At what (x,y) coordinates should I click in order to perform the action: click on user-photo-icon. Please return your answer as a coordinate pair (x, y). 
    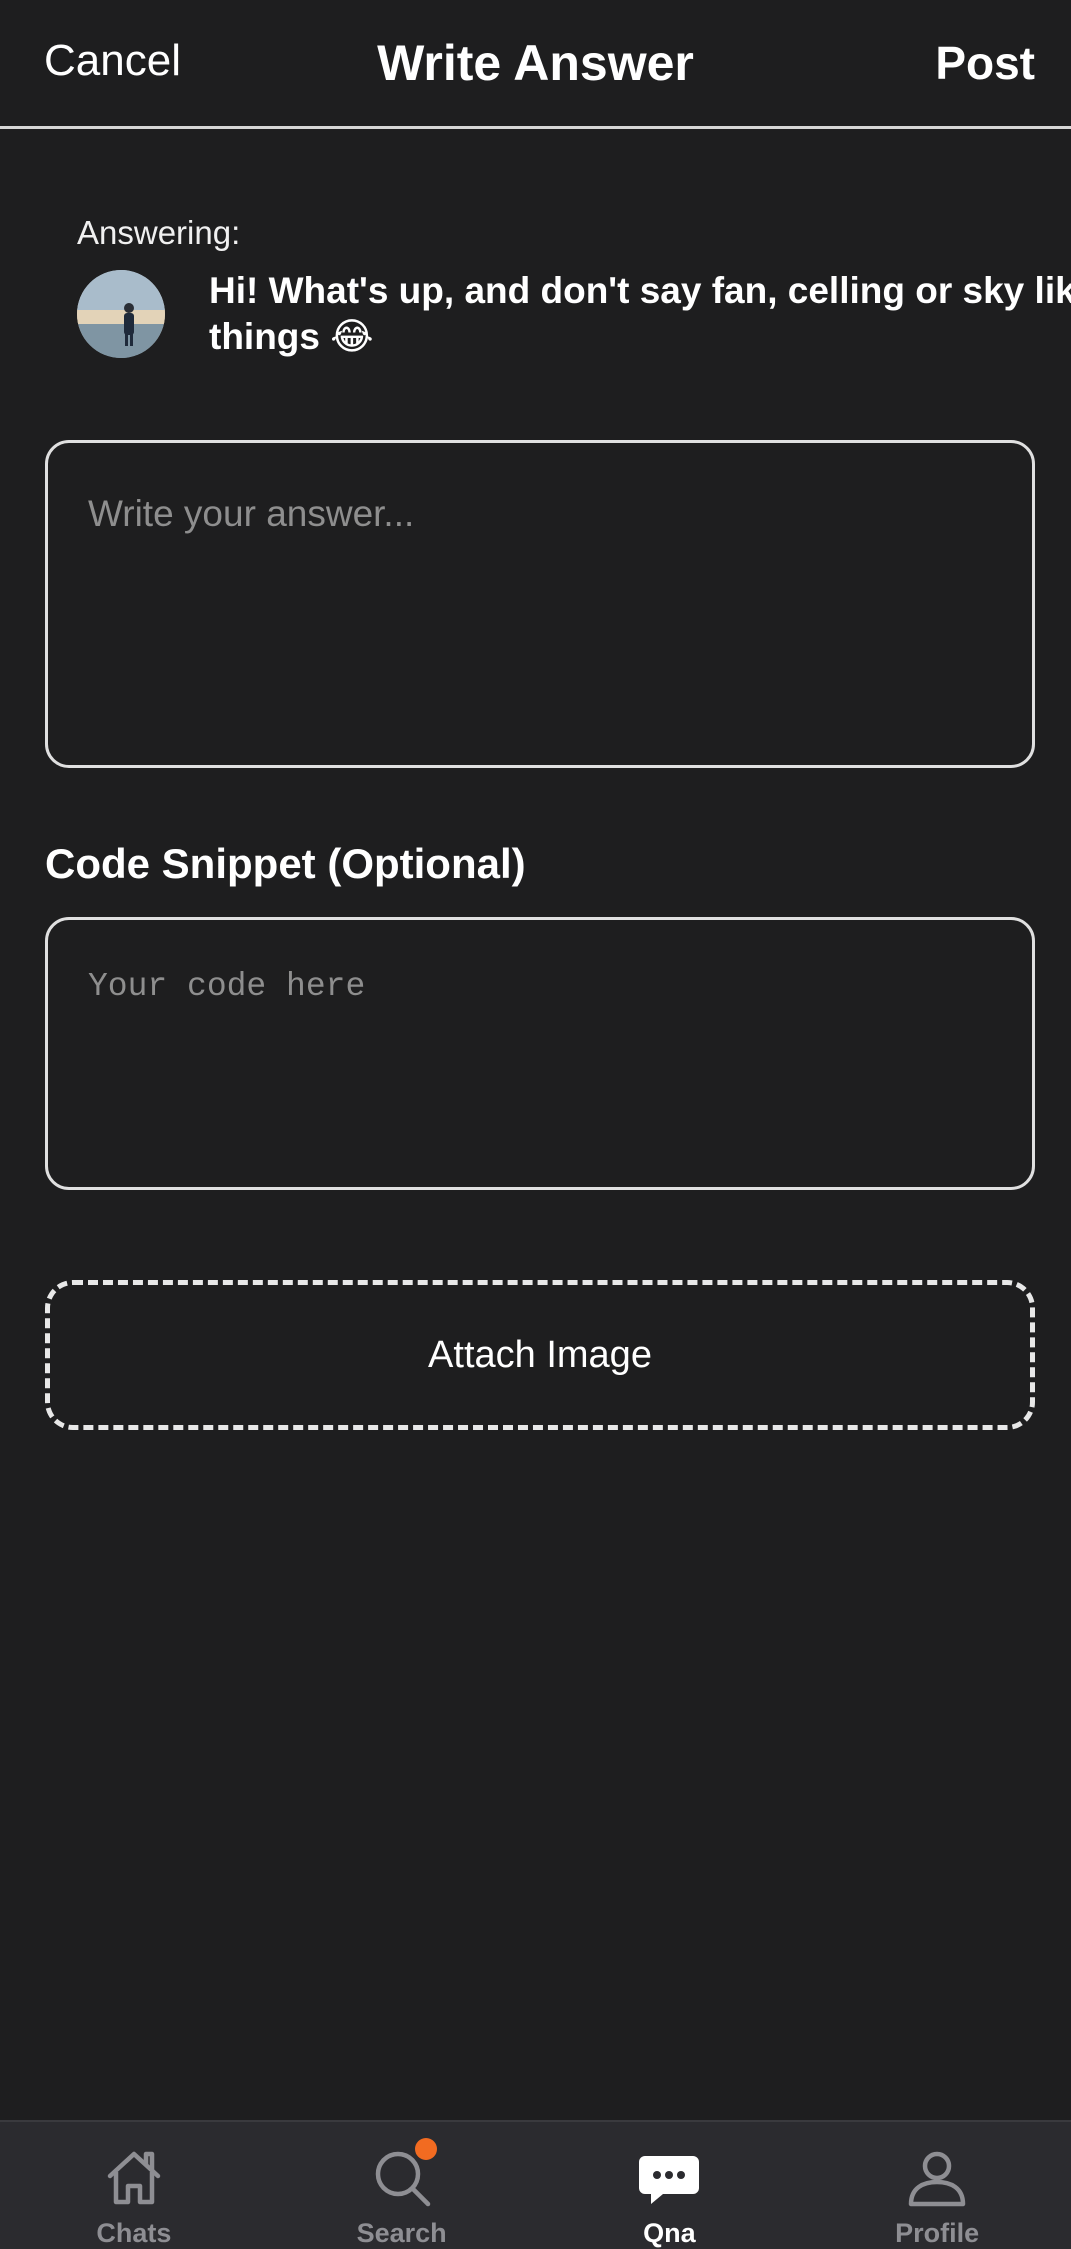
    Looking at the image, I should click on (121, 314).